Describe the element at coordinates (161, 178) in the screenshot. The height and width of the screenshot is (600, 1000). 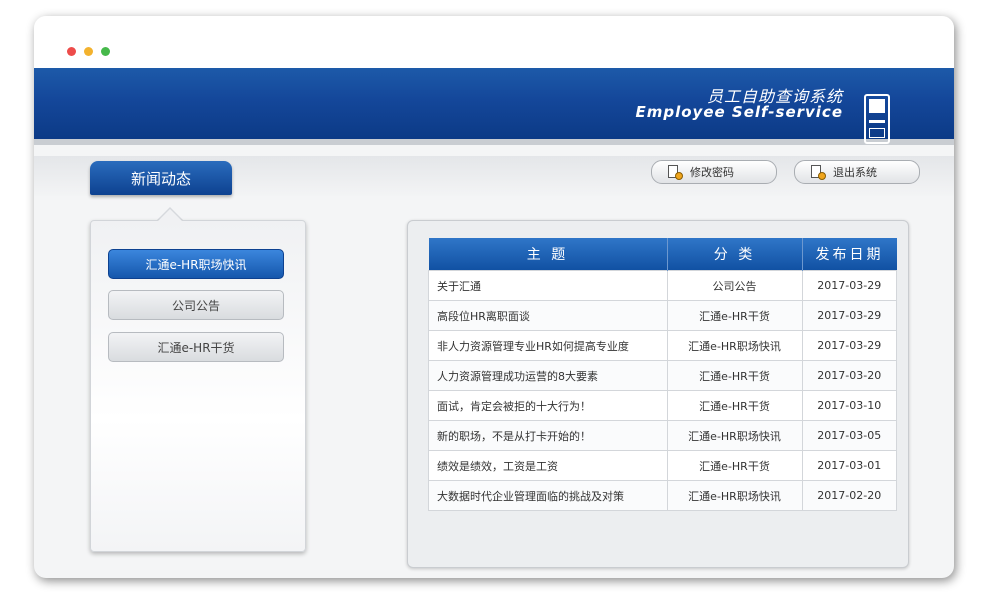
I see `tab-news: 新闻动态` at that location.